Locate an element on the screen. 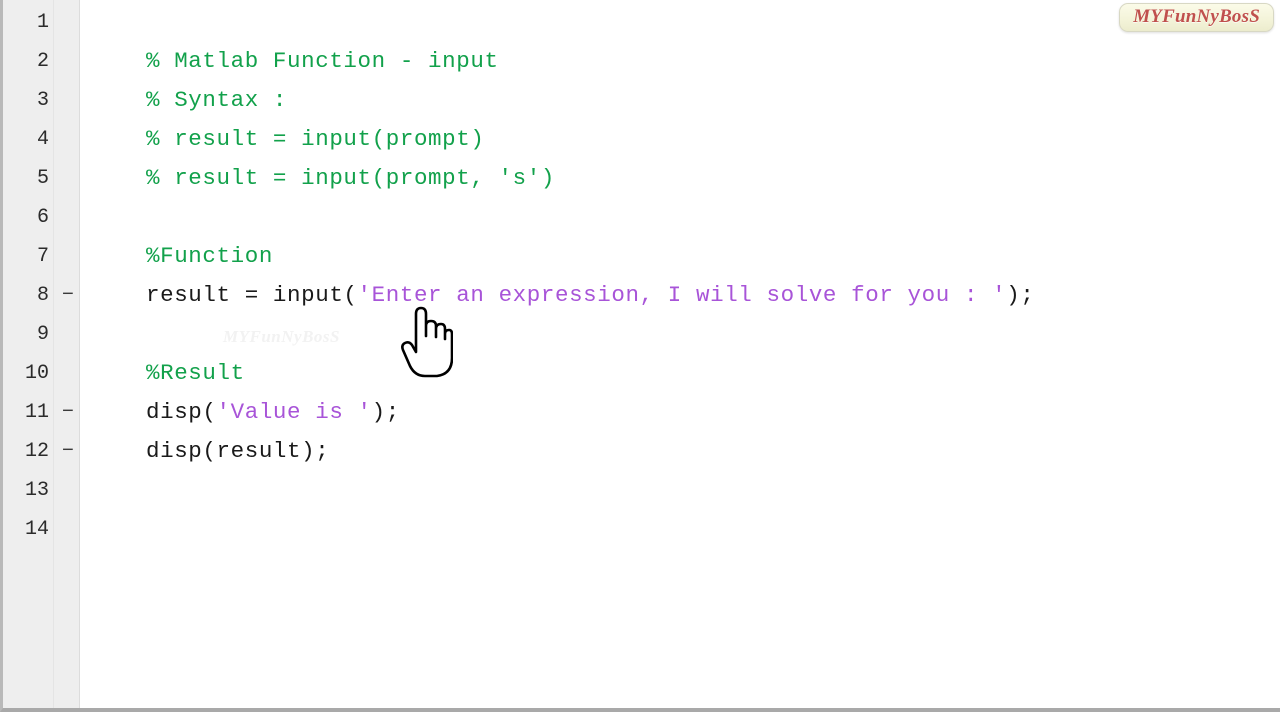 The image size is (1280, 720). code-line-row: 13 is located at coordinates (641, 490).